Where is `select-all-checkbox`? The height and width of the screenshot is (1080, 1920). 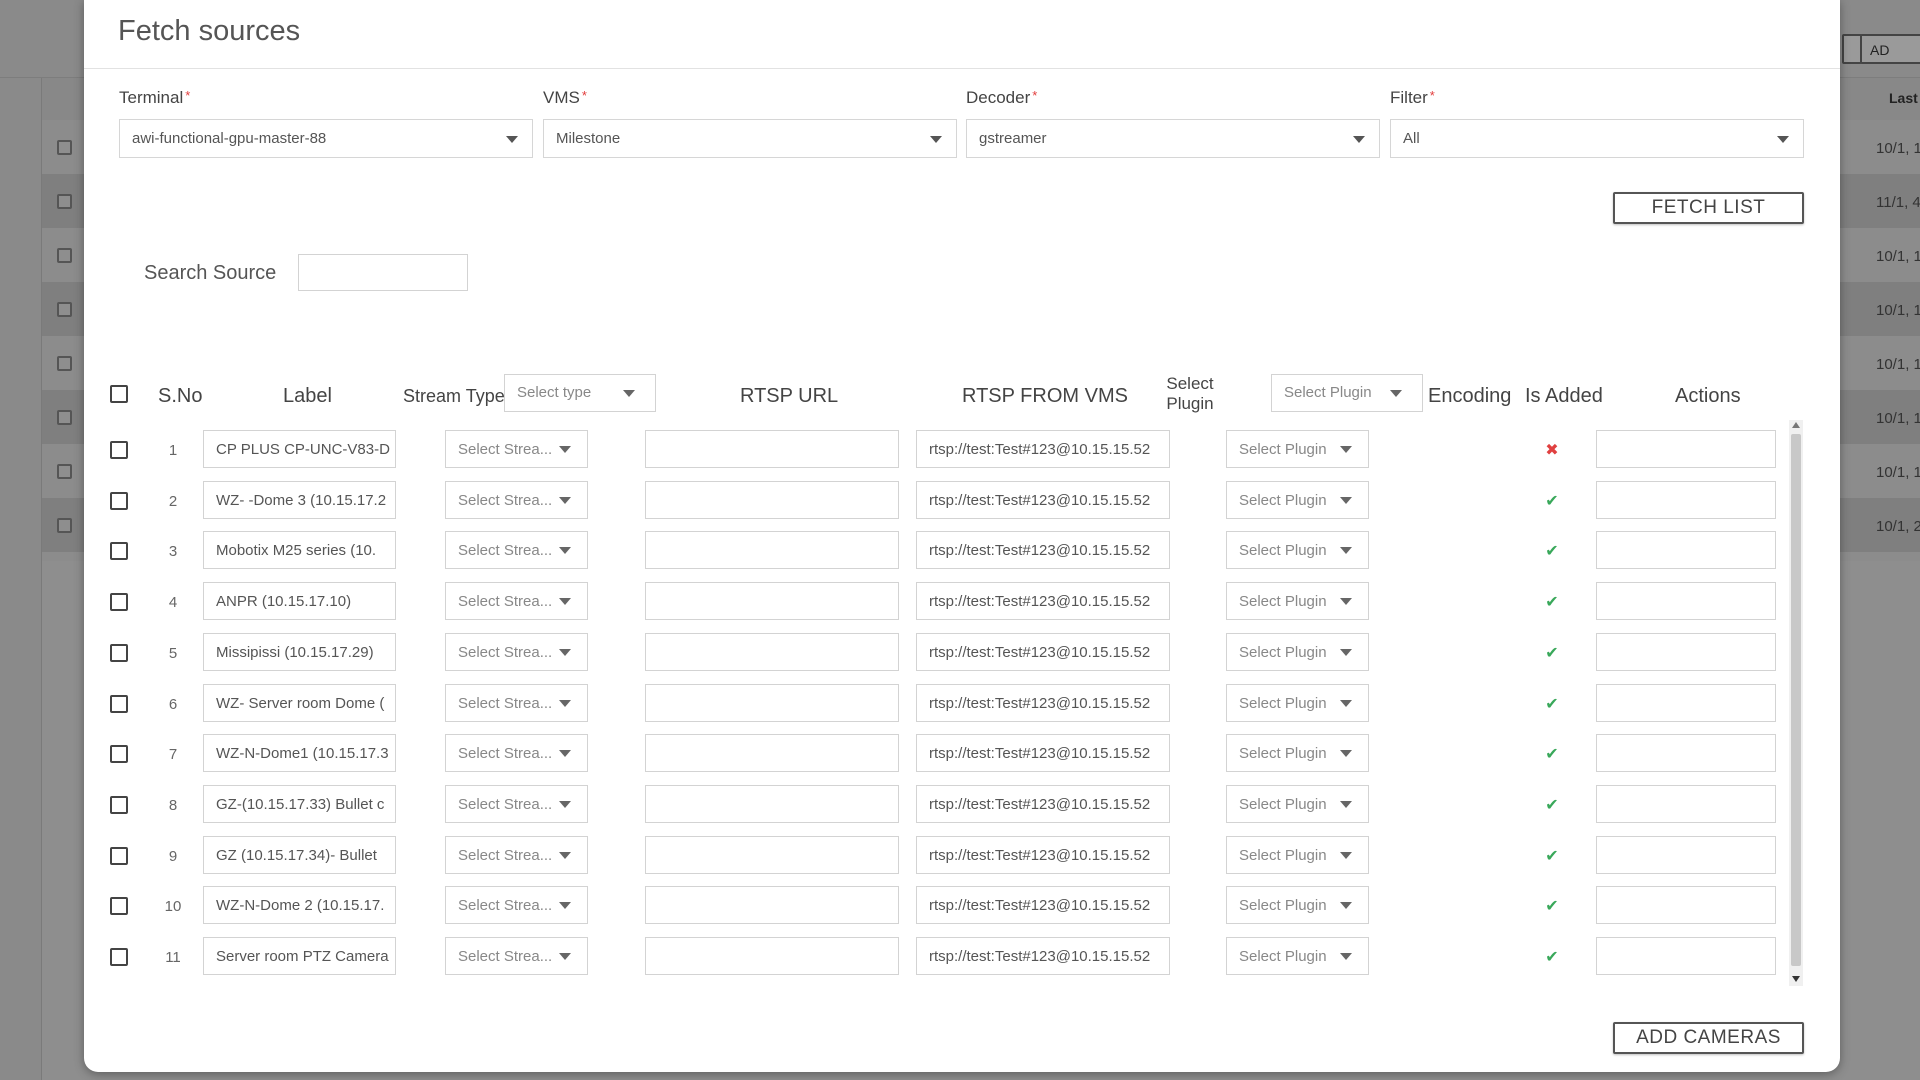
select-all-checkbox is located at coordinates (119, 394).